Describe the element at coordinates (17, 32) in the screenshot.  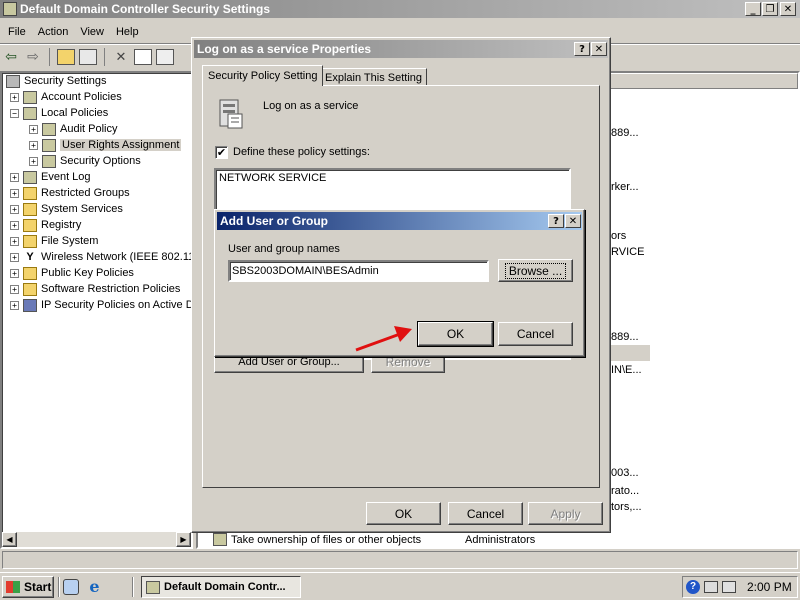
I see `menu-file: File` at that location.